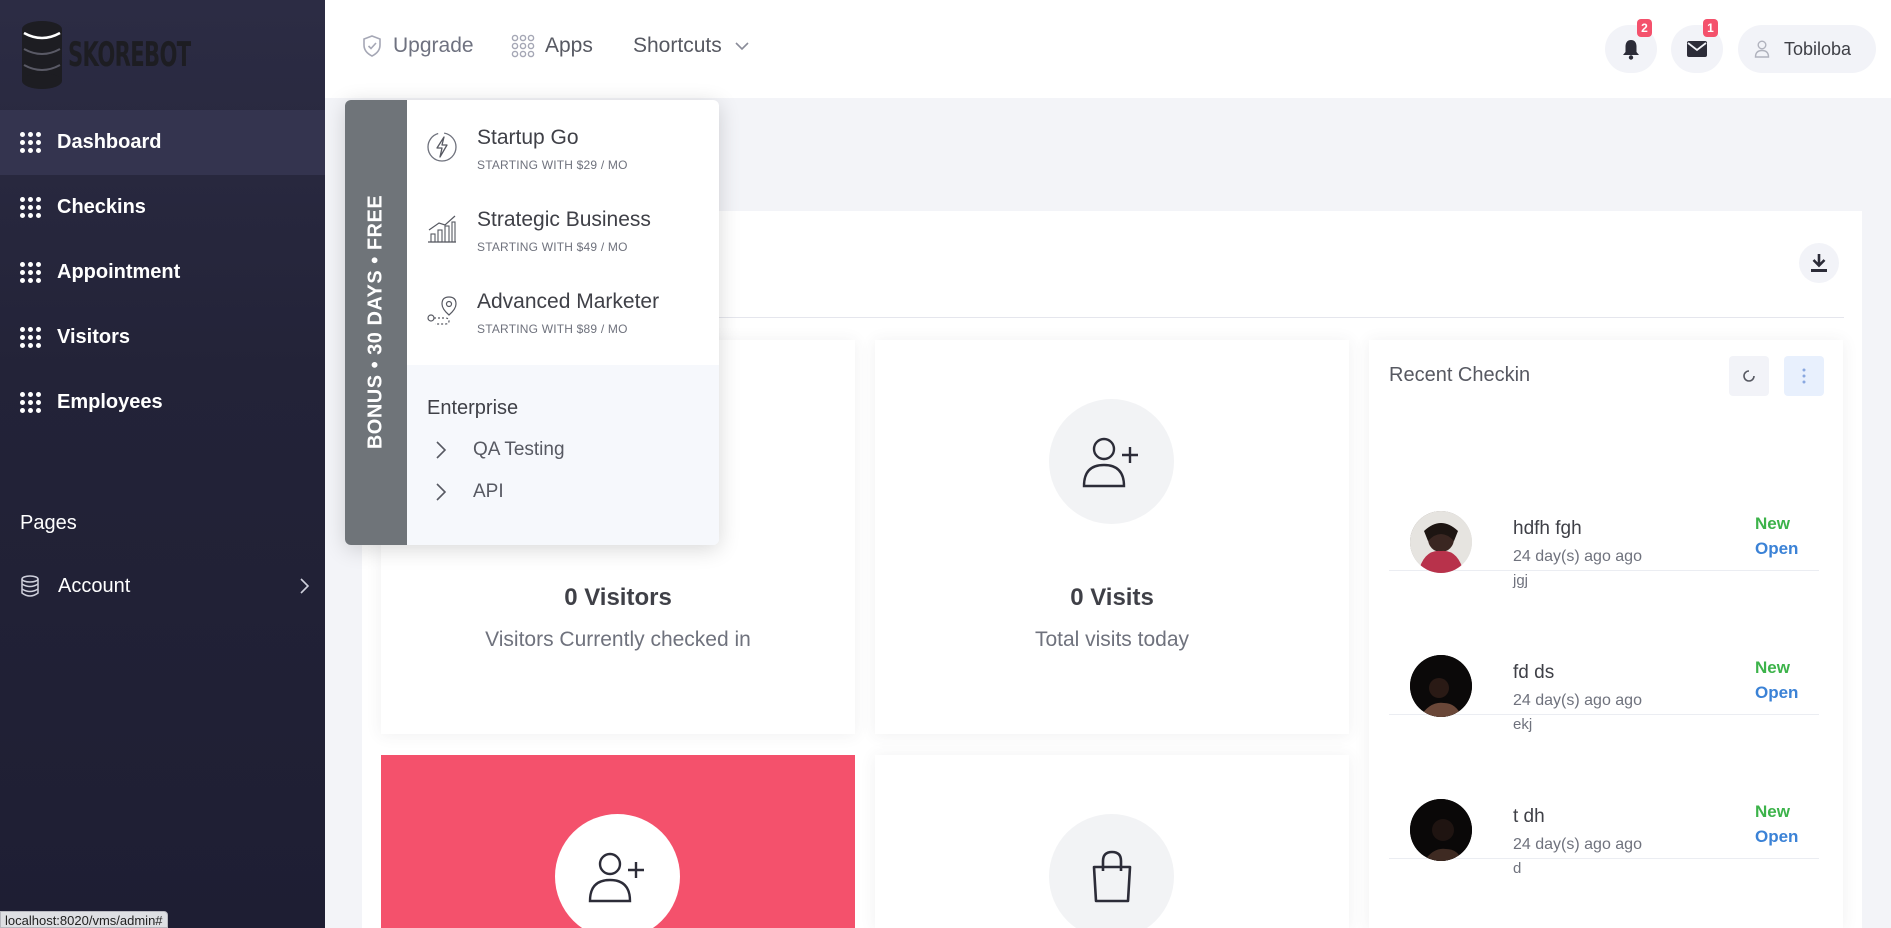 This screenshot has height=928, width=1891. I want to click on checkin-list-item: fd ds 24 day(s) ago ago ekj New Open, so click(1604, 652).